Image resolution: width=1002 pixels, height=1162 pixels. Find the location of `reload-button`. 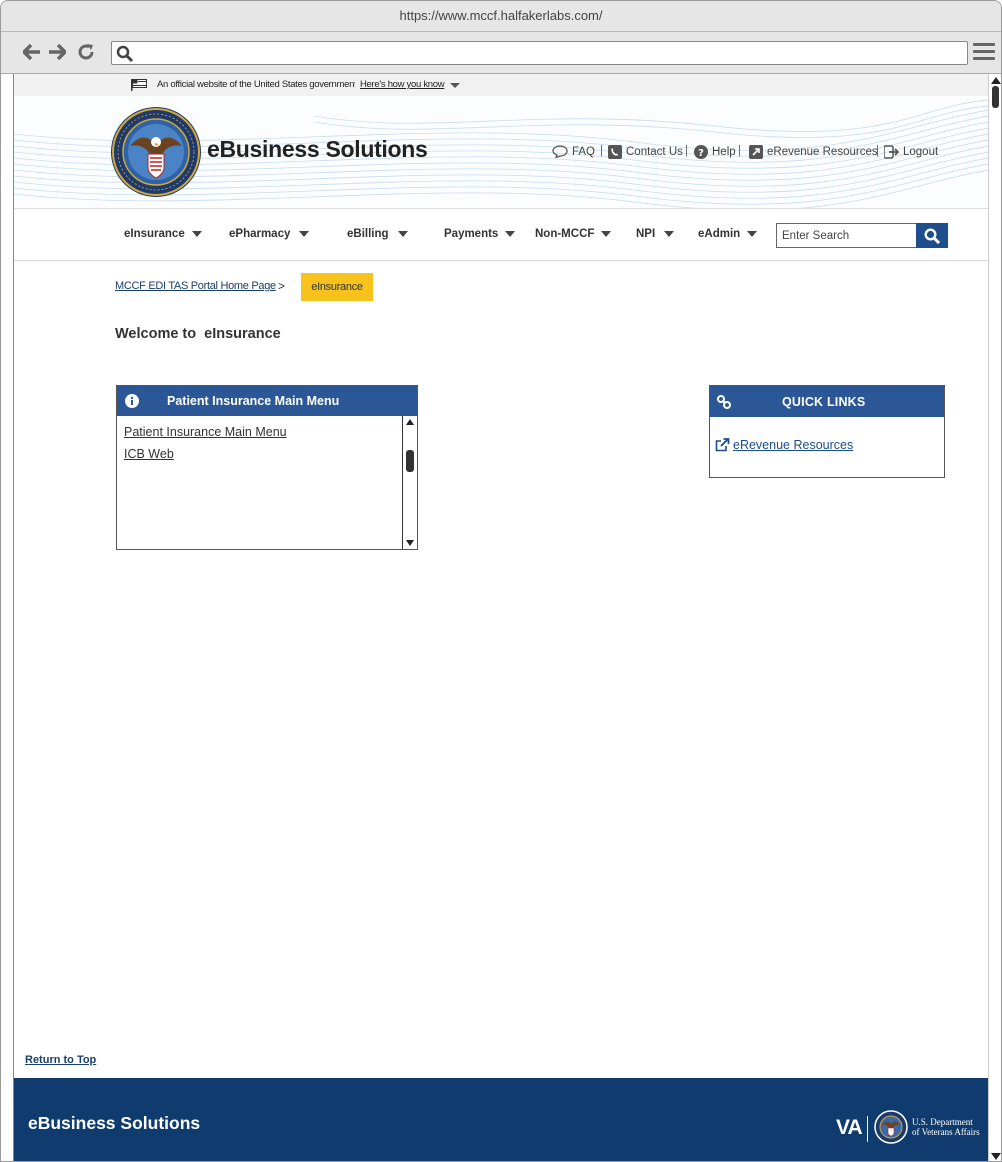

reload-button is located at coordinates (86, 52).